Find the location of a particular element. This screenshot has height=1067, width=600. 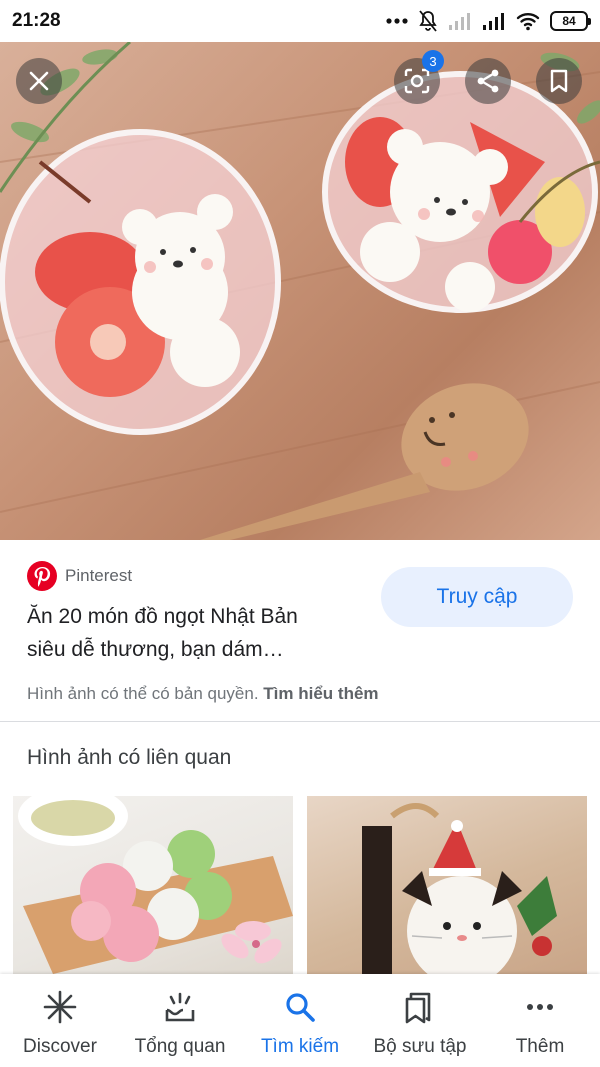

lens-count-badge: 3 is located at coordinates (433, 61).